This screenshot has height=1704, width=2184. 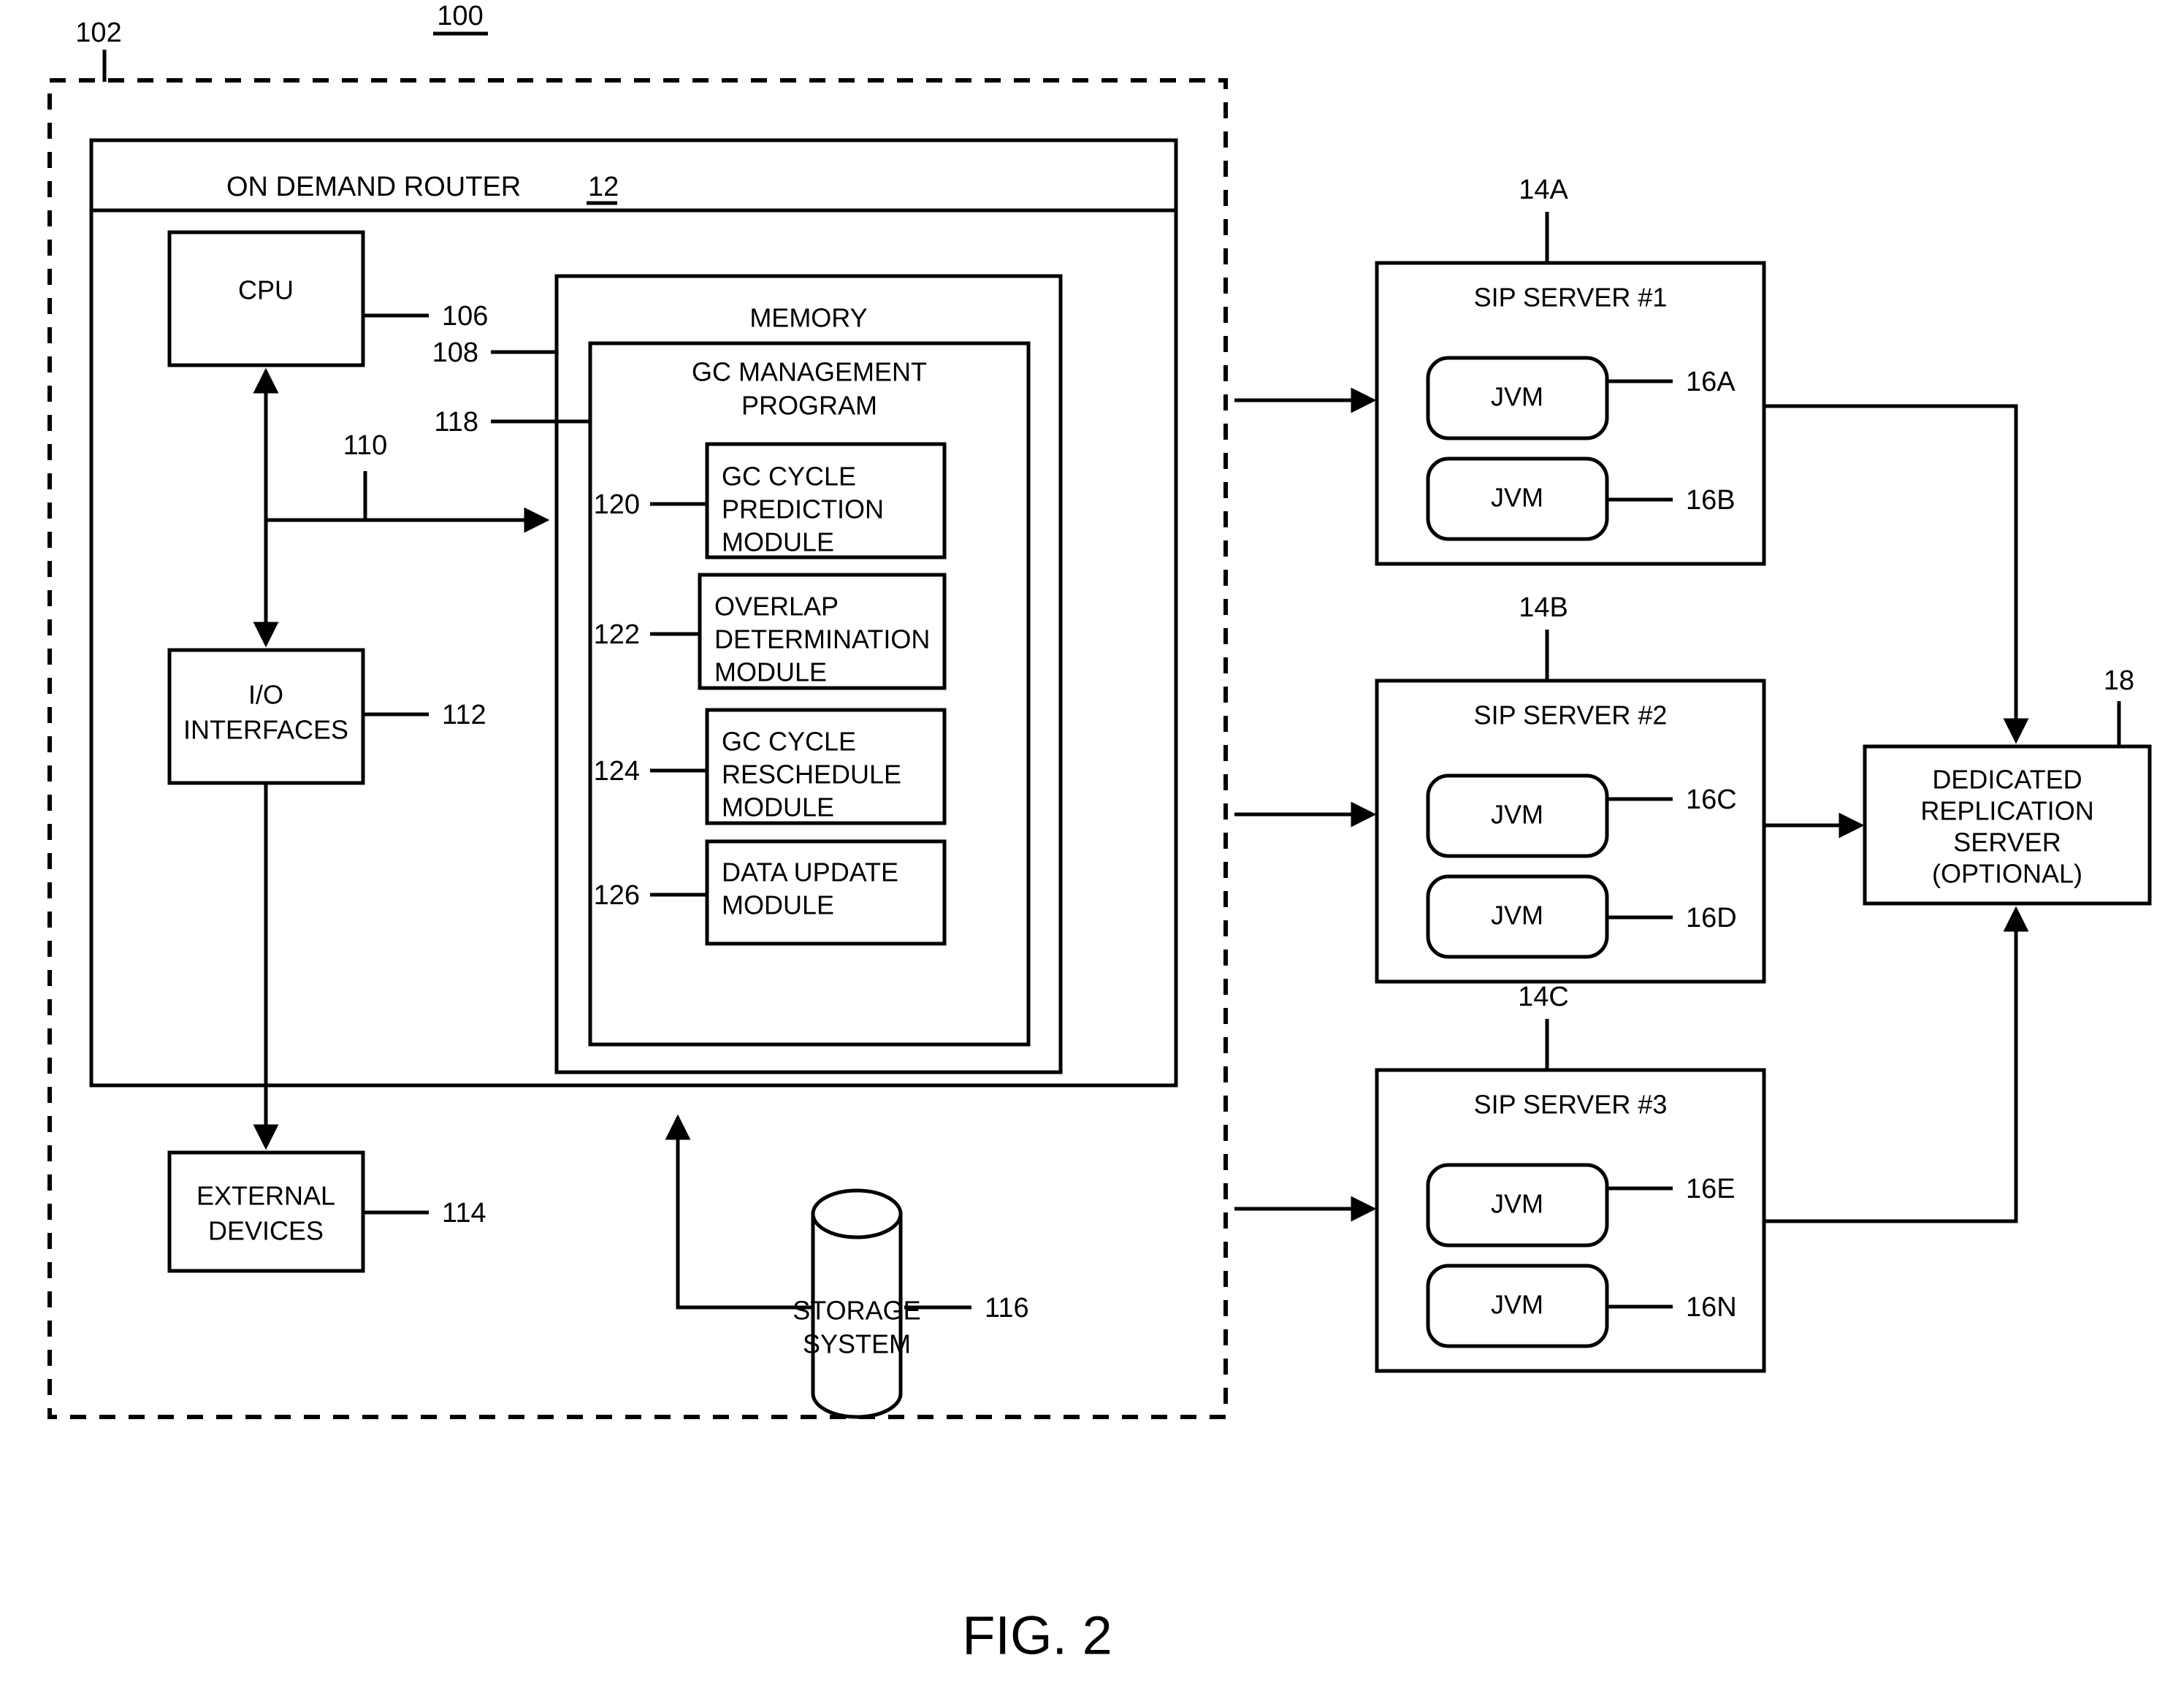 What do you see at coordinates (811, 775) in the screenshot?
I see `module-124-line2: RESCHEDULE` at bounding box center [811, 775].